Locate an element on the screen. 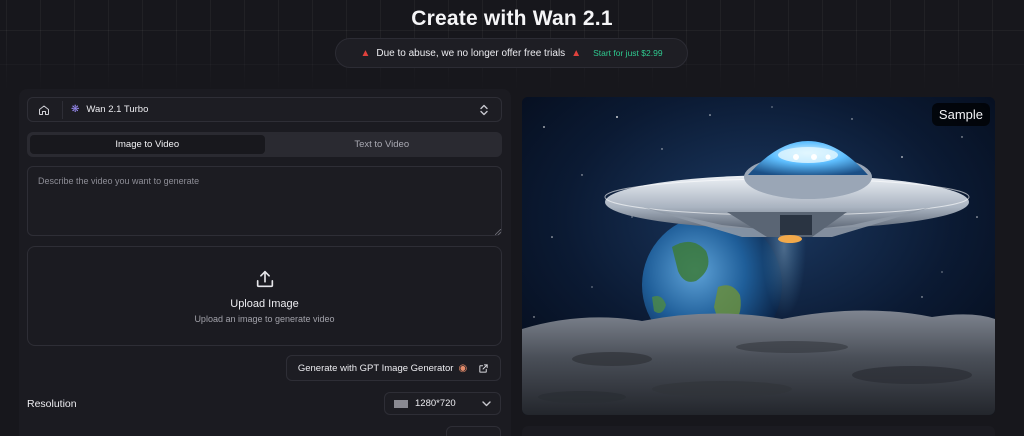 The image size is (1024, 436). model-divider is located at coordinates (62, 109).